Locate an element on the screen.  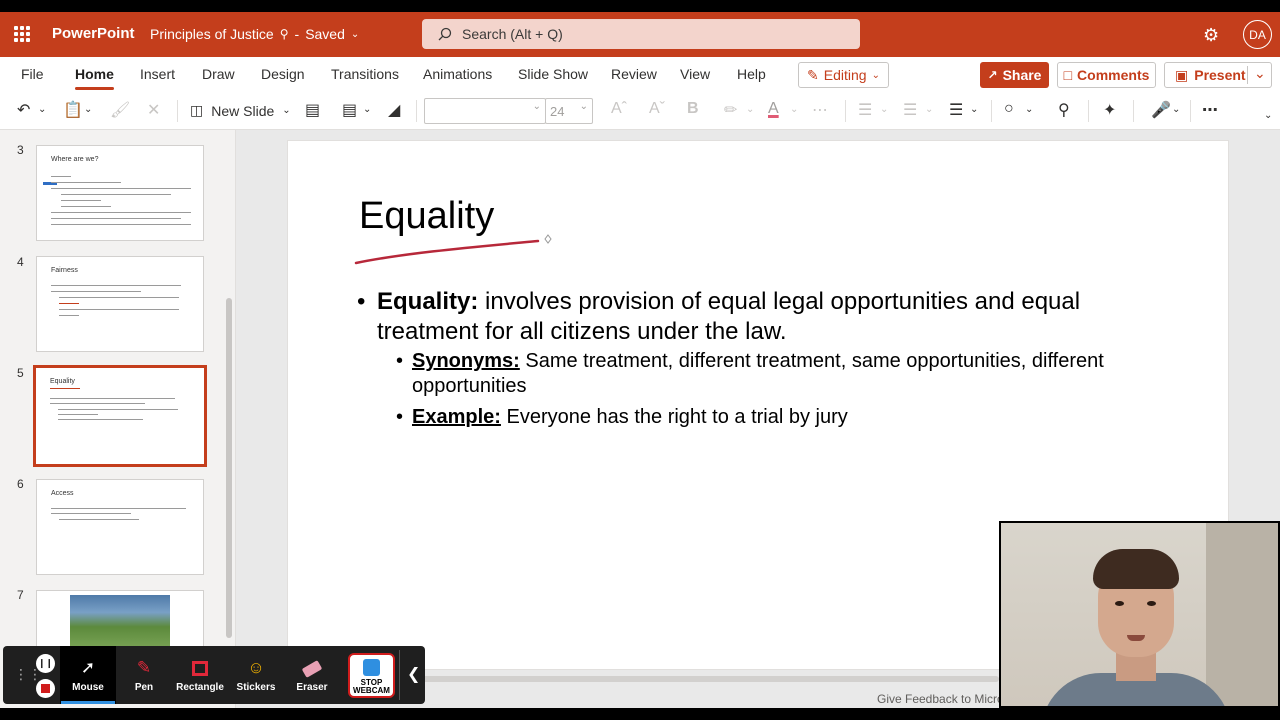
eraser-tool-button: Eraser is located at coordinates (312, 675).